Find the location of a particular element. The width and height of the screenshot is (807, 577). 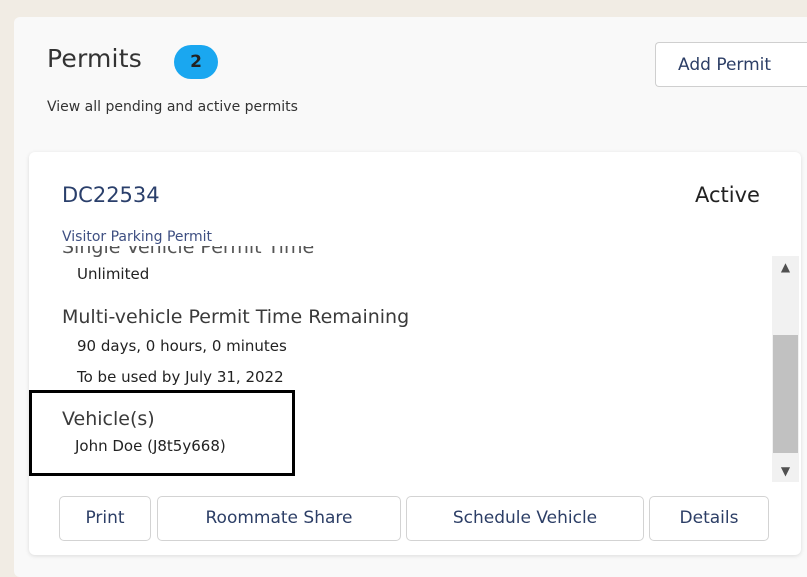

scroll-up-arrow-icon: ▲ is located at coordinates (785, 267).